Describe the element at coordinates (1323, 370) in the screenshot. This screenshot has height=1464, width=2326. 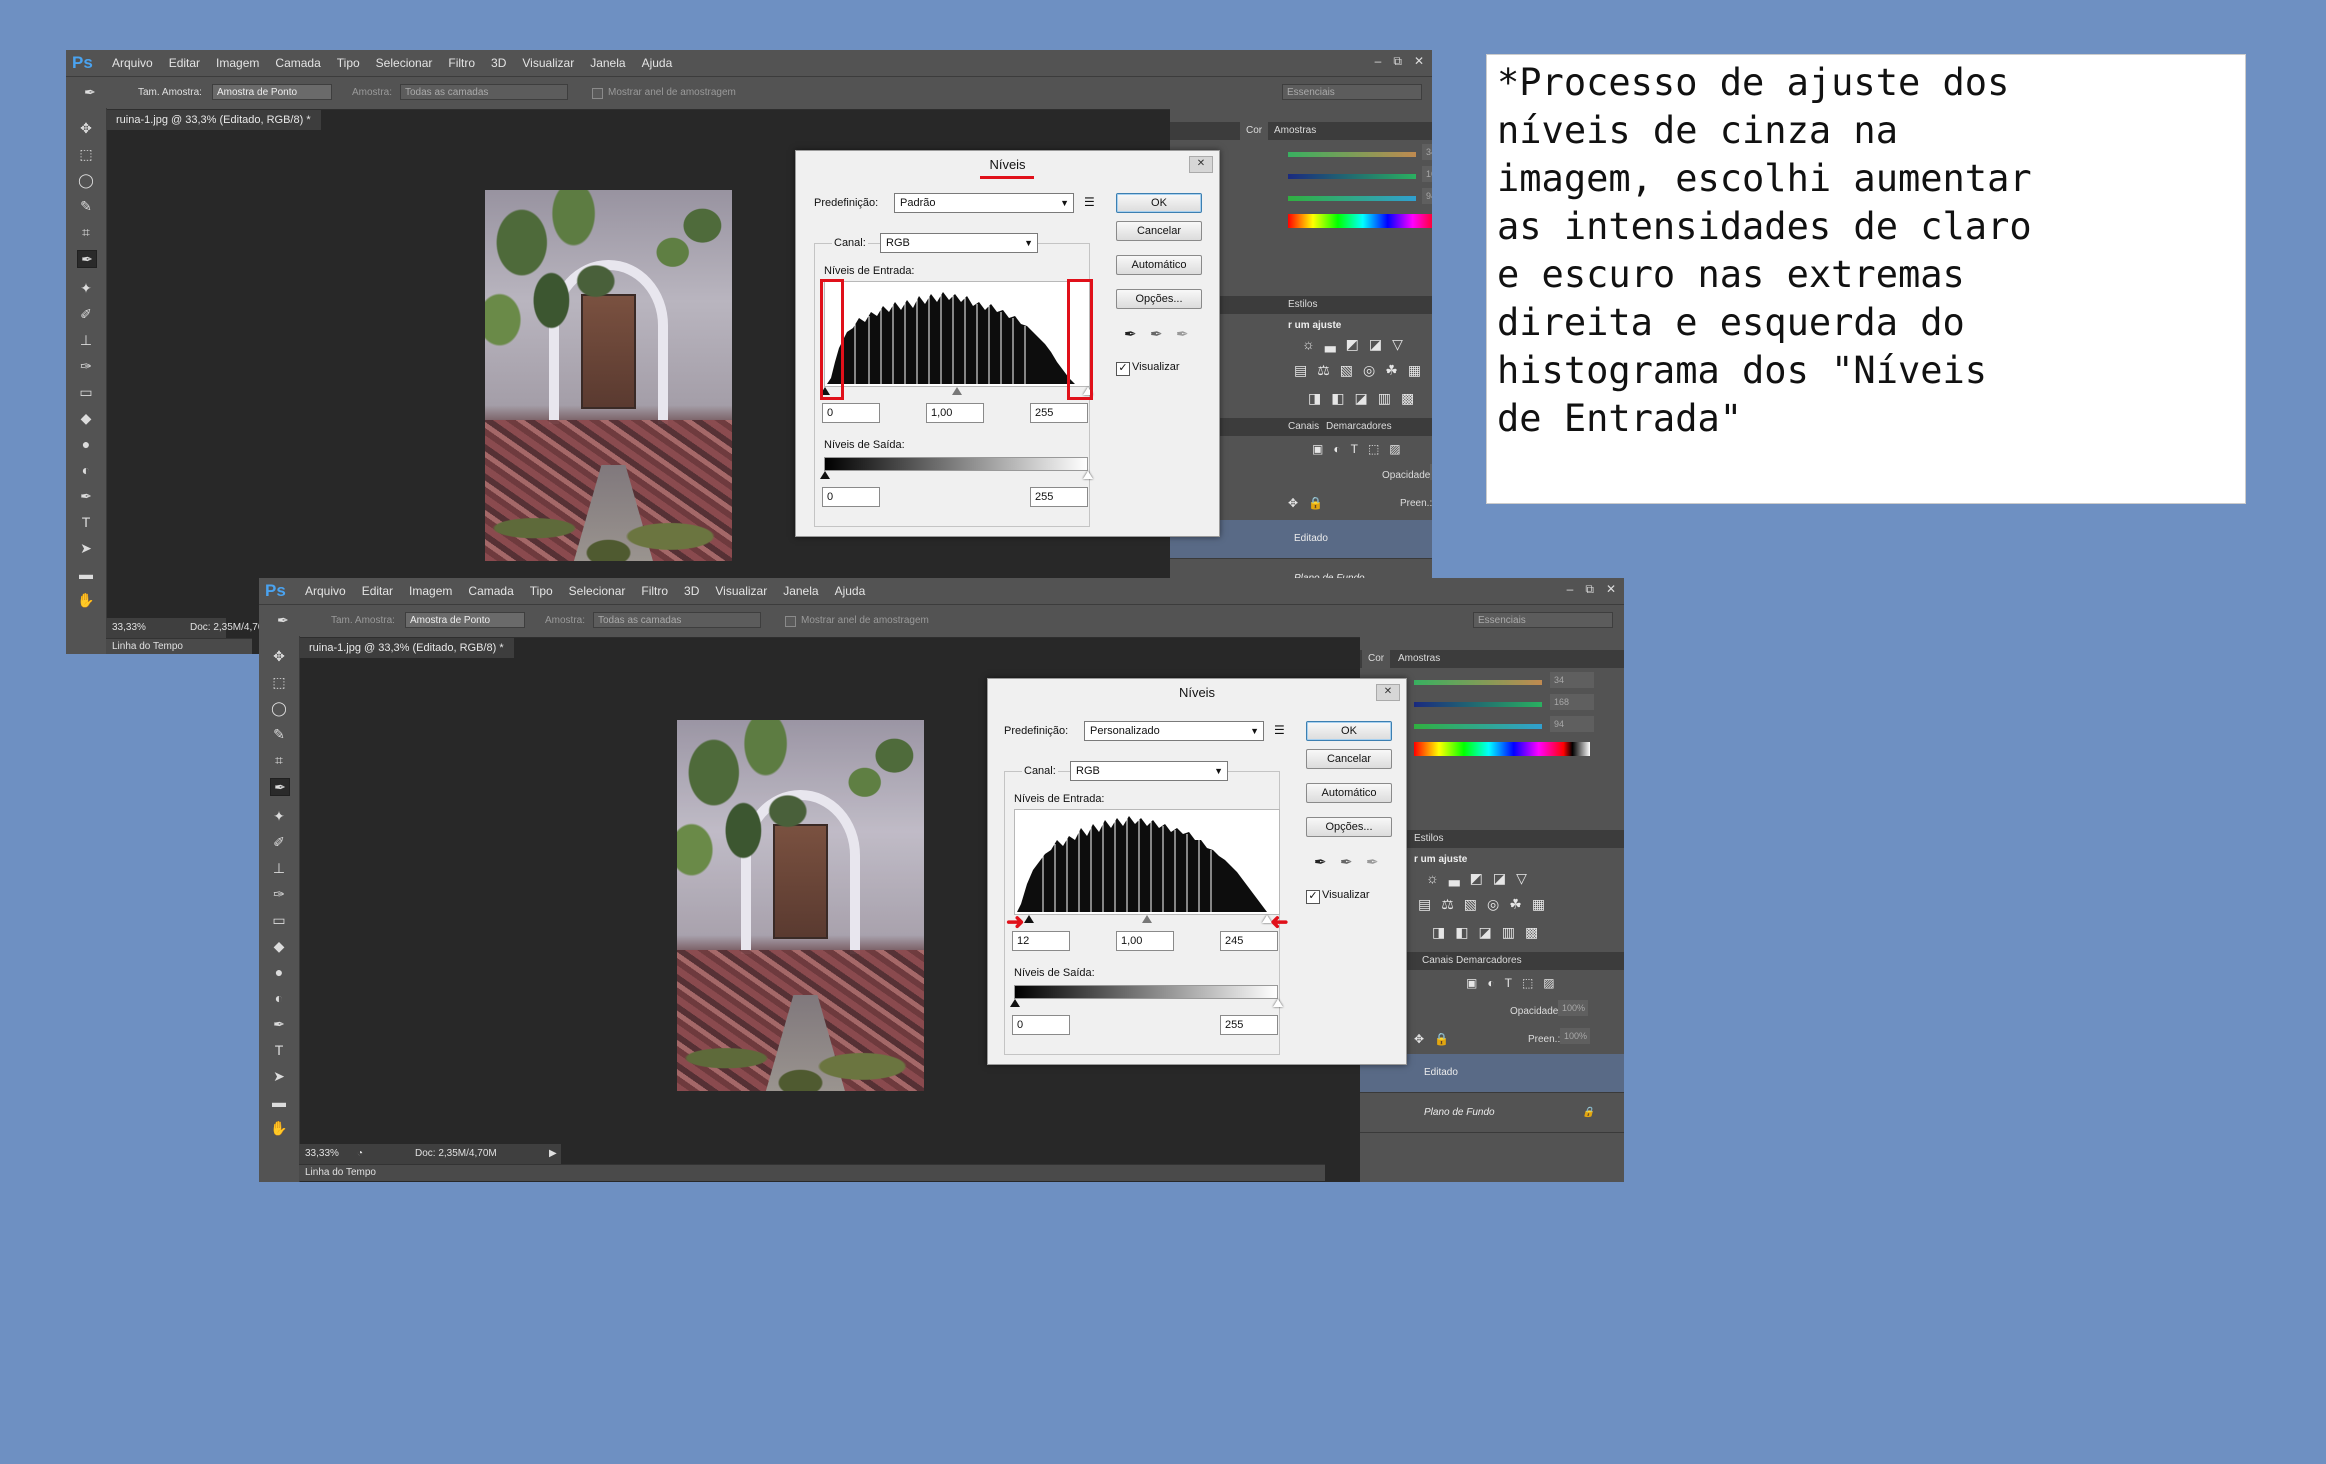
I see `color-balance-icon: ⚖` at that location.